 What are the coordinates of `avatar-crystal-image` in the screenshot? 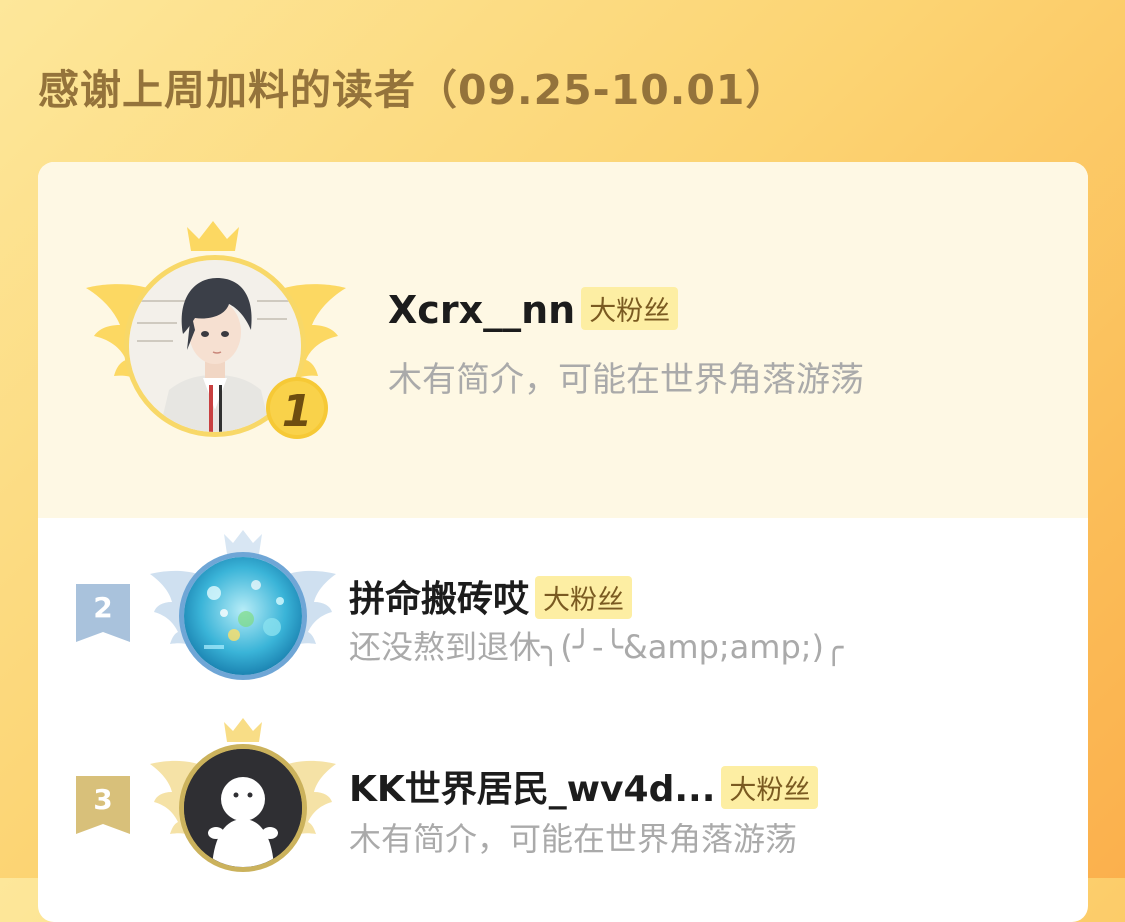 It's located at (243, 616).